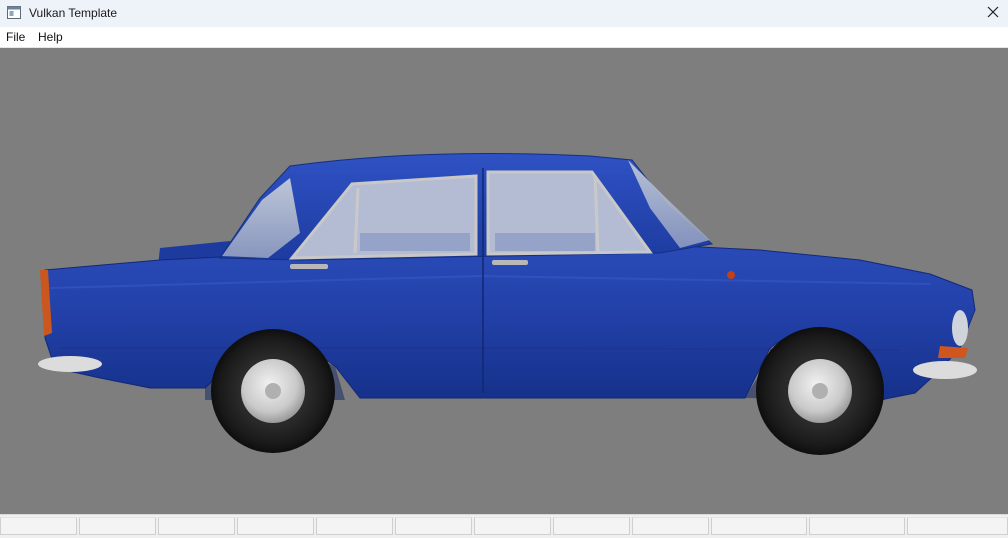 The image size is (1008, 538). What do you see at coordinates (14, 12) in the screenshot?
I see `app-window-icon` at bounding box center [14, 12].